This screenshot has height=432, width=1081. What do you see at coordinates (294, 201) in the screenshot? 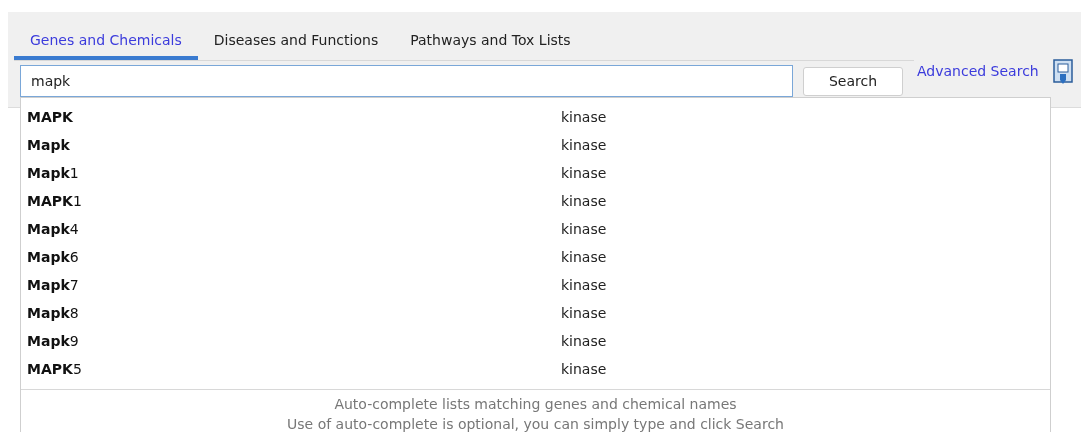
I see `suggestion-name: MAPK1` at bounding box center [294, 201].